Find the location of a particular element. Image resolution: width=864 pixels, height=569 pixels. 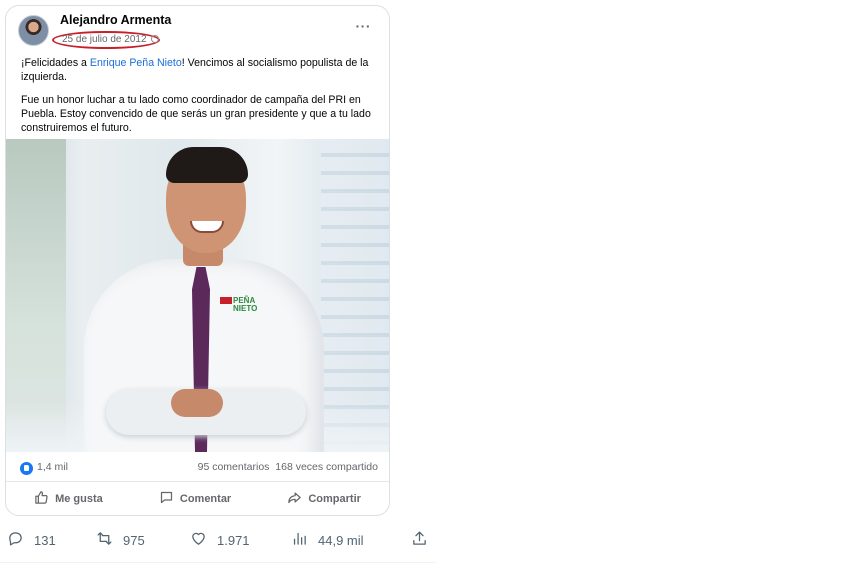

tweet-action-bar: 131 975 1.971 44,9 mil is located at coordinates (218, 540).